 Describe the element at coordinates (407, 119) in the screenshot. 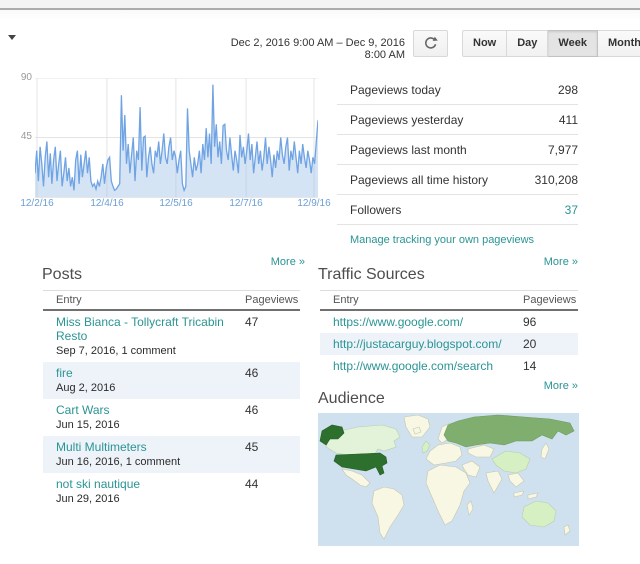

I see `stat-label: Pageviews yesterday` at that location.